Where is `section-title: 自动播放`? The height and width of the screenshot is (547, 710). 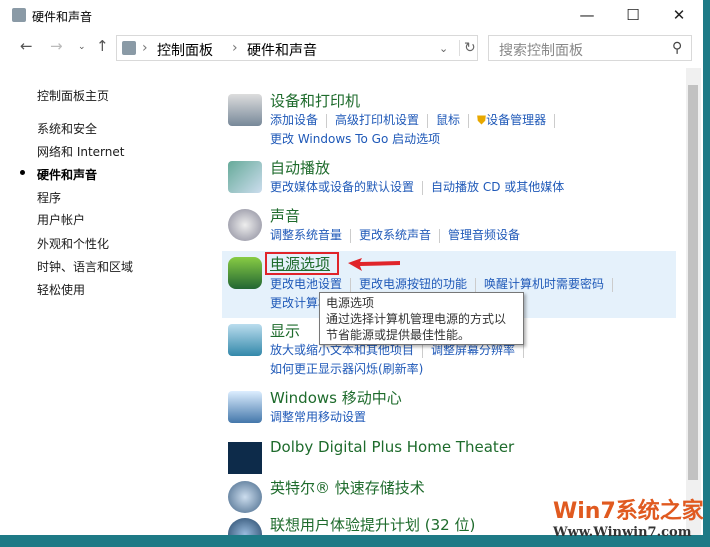
section-title: 自动播放 is located at coordinates (300, 167).